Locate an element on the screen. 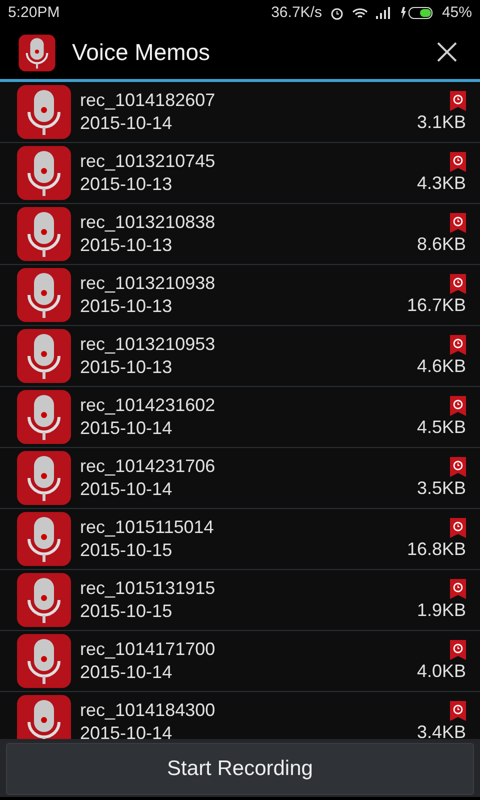 Image resolution: width=480 pixels, height=800 pixels. recording-name: rec_1014184300 is located at coordinates (148, 710).